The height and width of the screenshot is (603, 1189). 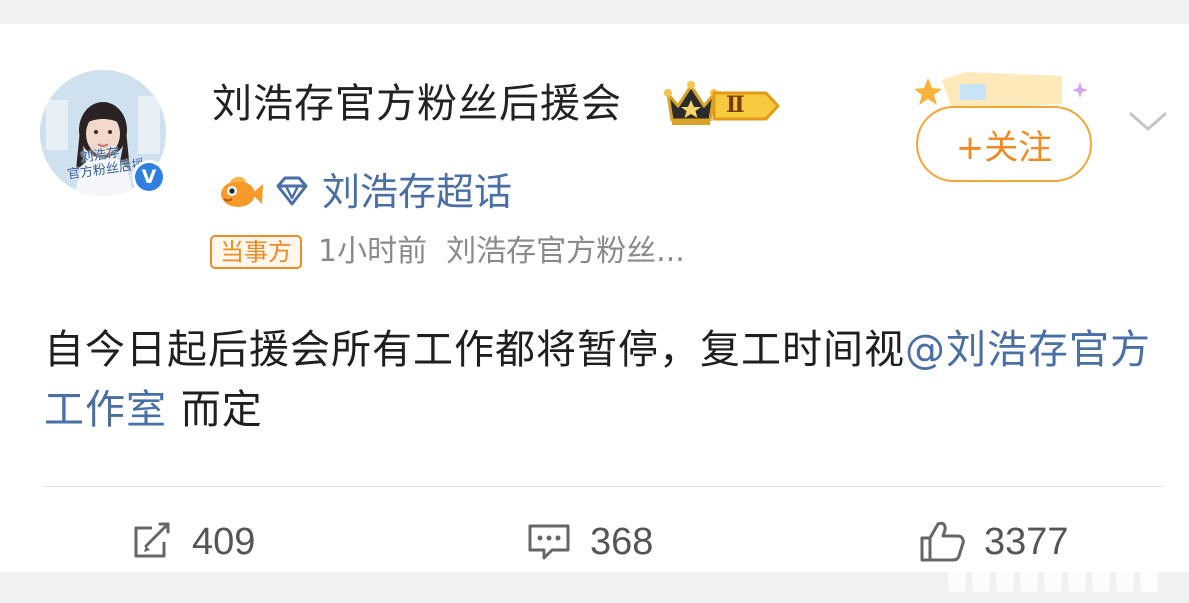 I want to click on crown-icon, so click(x=691, y=103).